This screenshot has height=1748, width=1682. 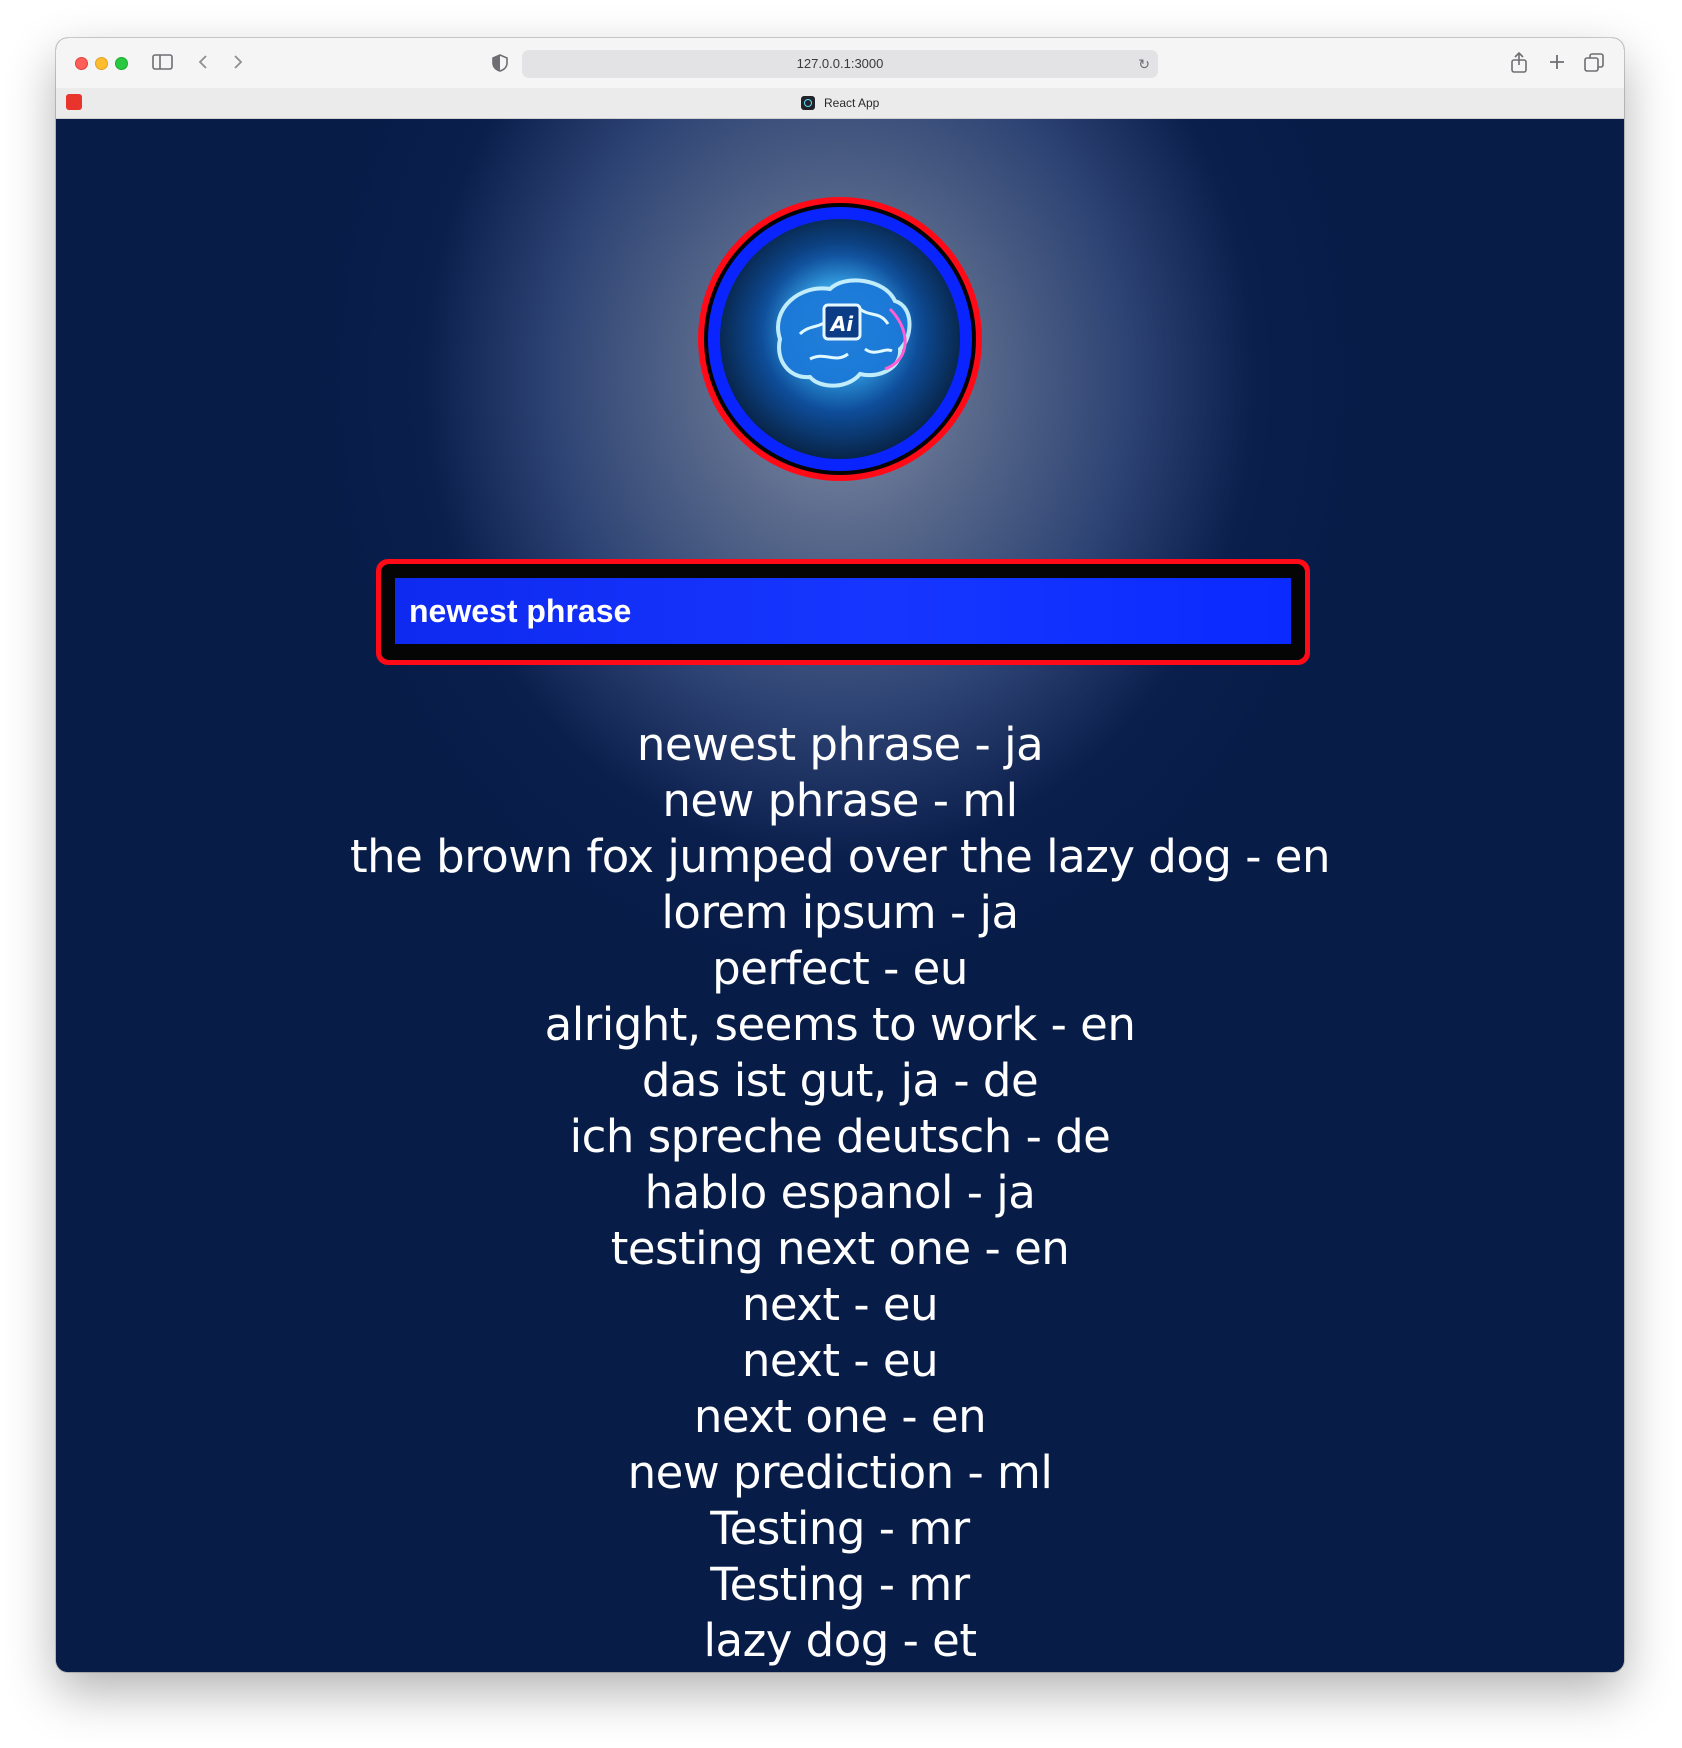 I want to click on list-item: next one - en, so click(x=840, y=1416).